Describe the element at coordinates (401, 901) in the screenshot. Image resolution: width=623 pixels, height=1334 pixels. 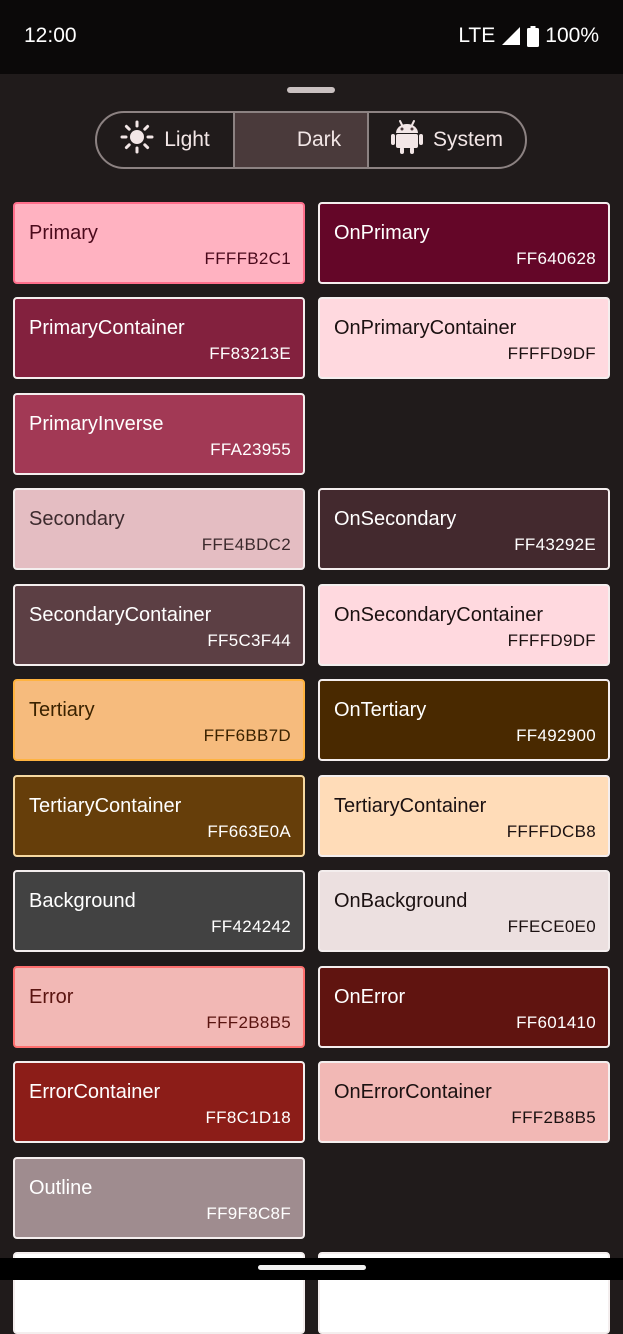
I see `swatch-name: OnBackground` at that location.